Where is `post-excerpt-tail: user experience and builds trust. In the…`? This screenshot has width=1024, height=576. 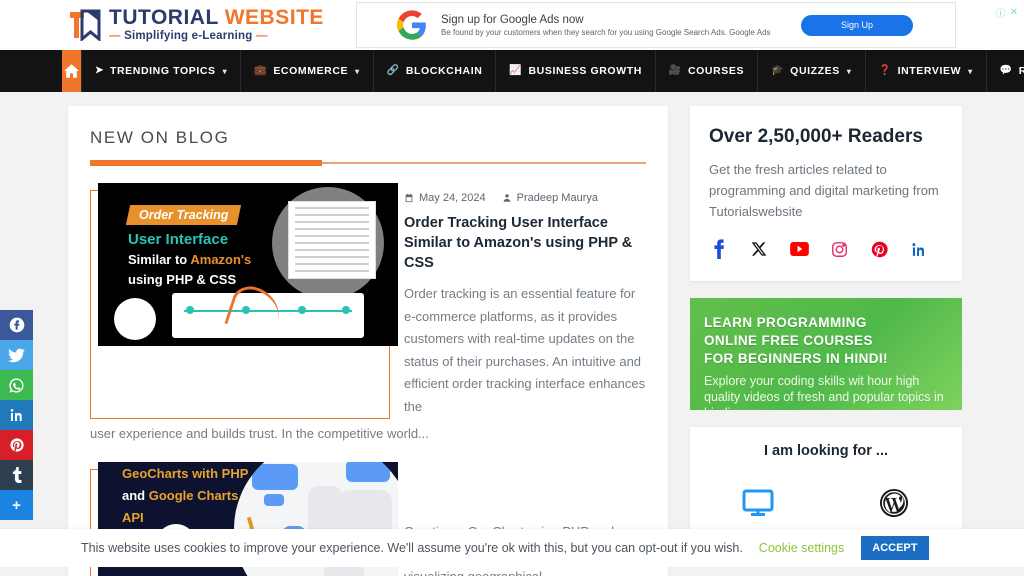 post-excerpt-tail: user experience and builds trust. In the… is located at coordinates (259, 433).